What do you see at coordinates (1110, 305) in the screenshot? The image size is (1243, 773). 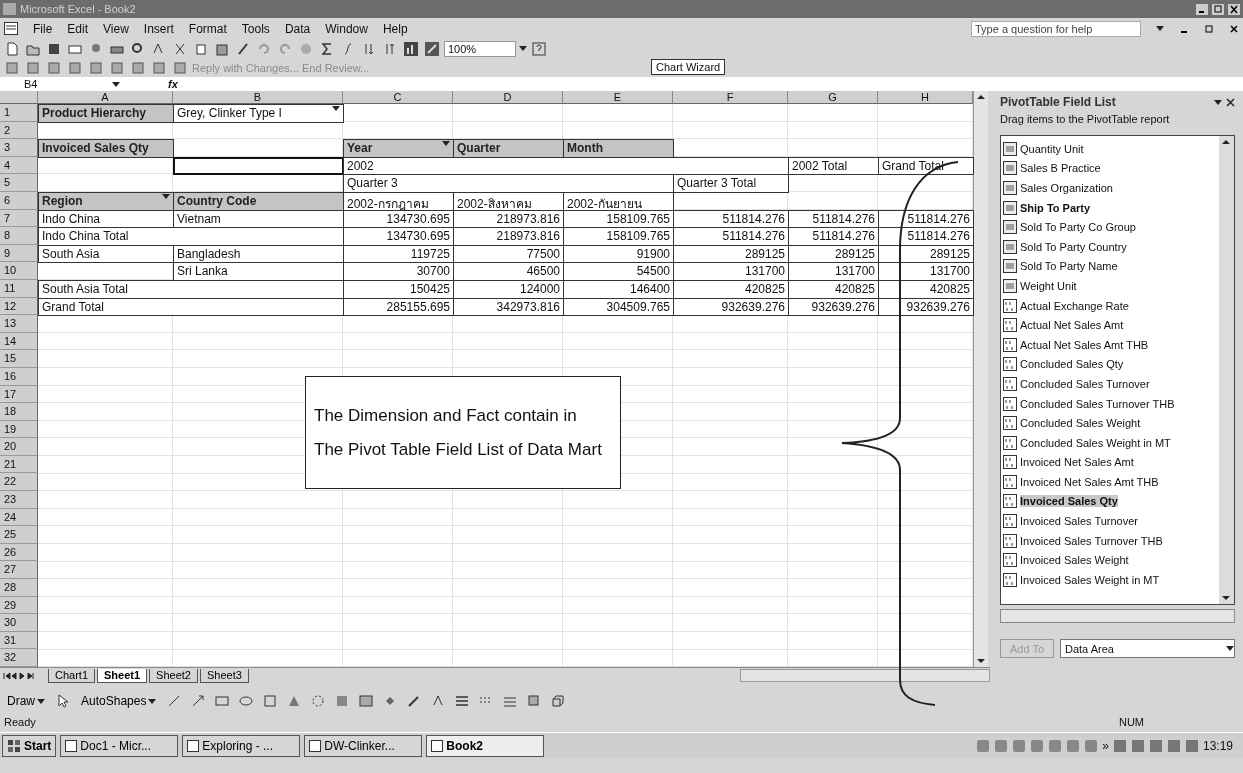 I see `field-list-item: Actual Exchange Rate` at bounding box center [1110, 305].